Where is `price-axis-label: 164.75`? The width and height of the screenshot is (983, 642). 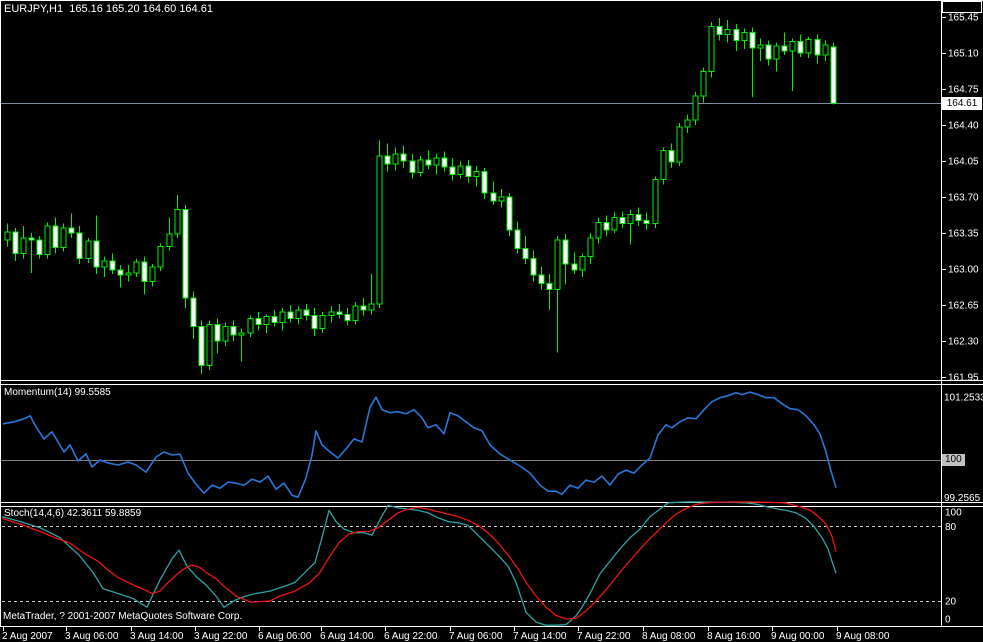
price-axis-label: 164.75 is located at coordinates (963, 90).